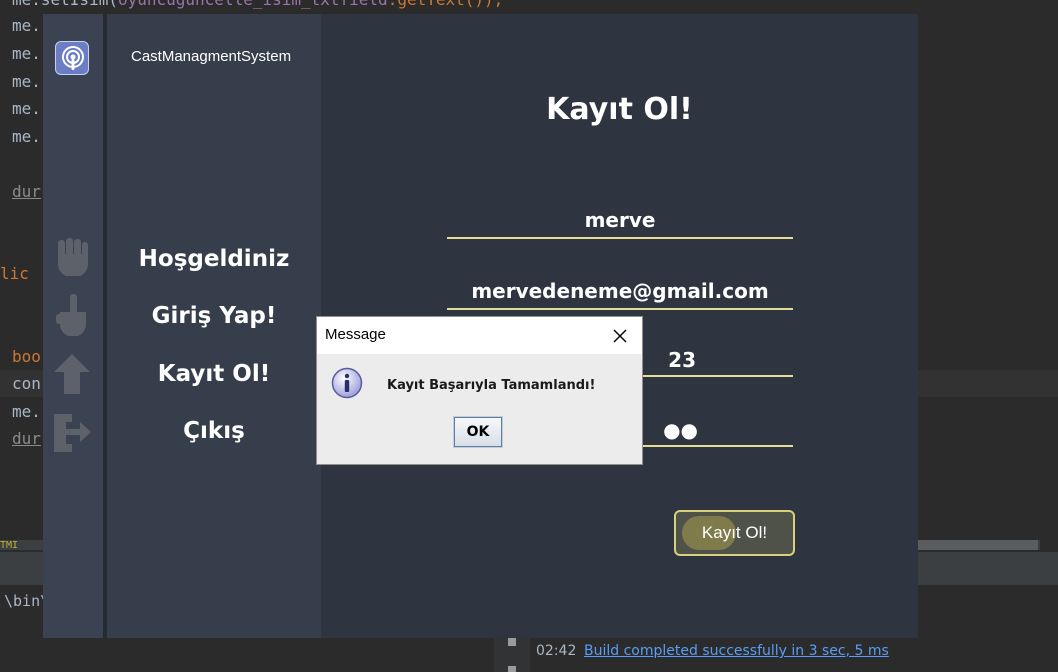  I want to click on code-line: lic, so click(14, 273).